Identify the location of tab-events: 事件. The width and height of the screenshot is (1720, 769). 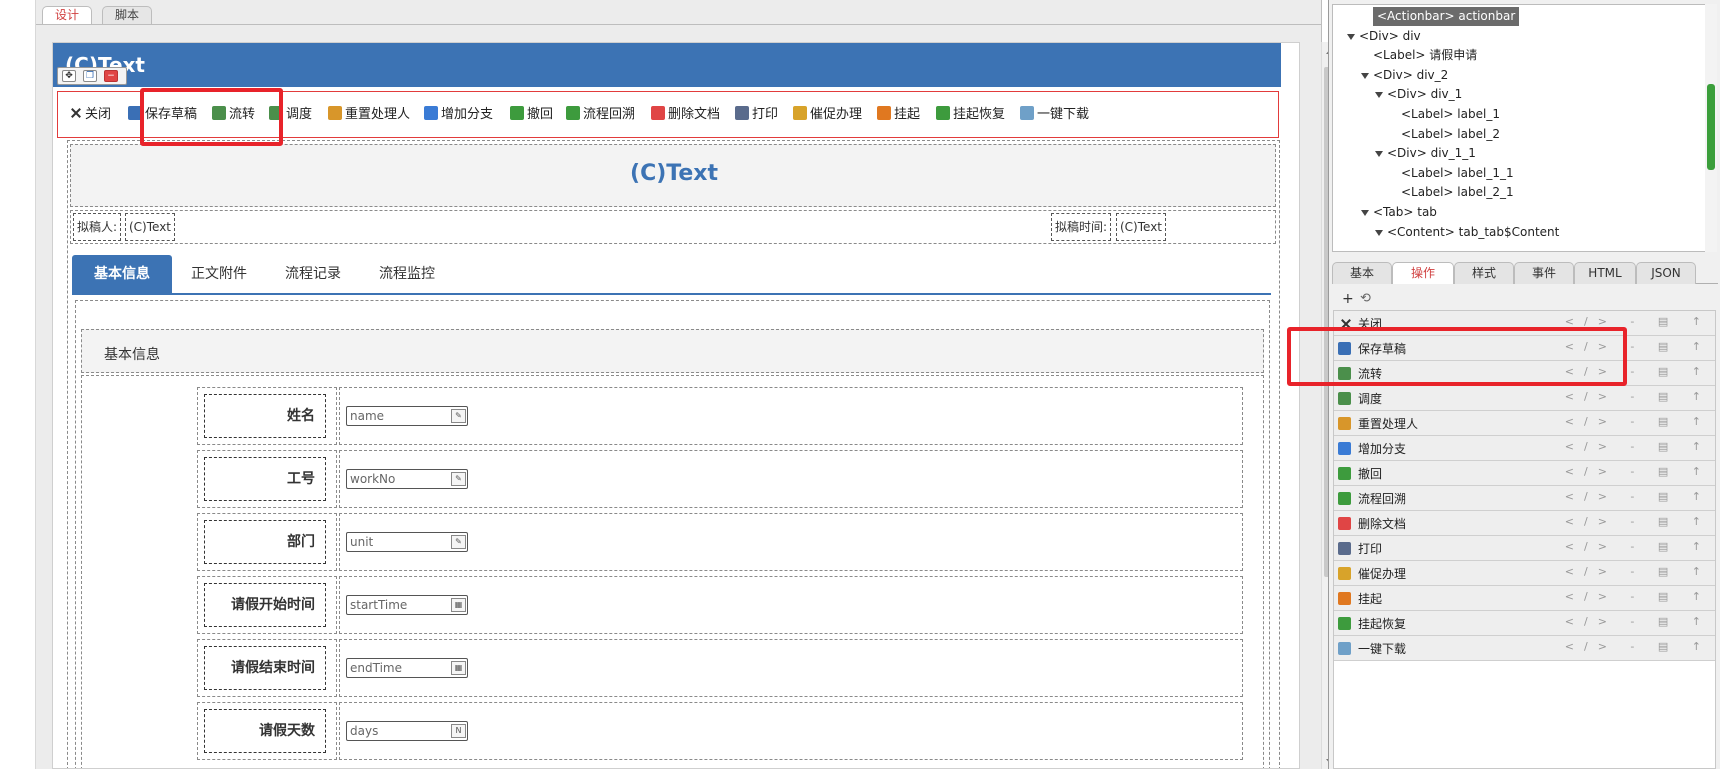
(1544, 273).